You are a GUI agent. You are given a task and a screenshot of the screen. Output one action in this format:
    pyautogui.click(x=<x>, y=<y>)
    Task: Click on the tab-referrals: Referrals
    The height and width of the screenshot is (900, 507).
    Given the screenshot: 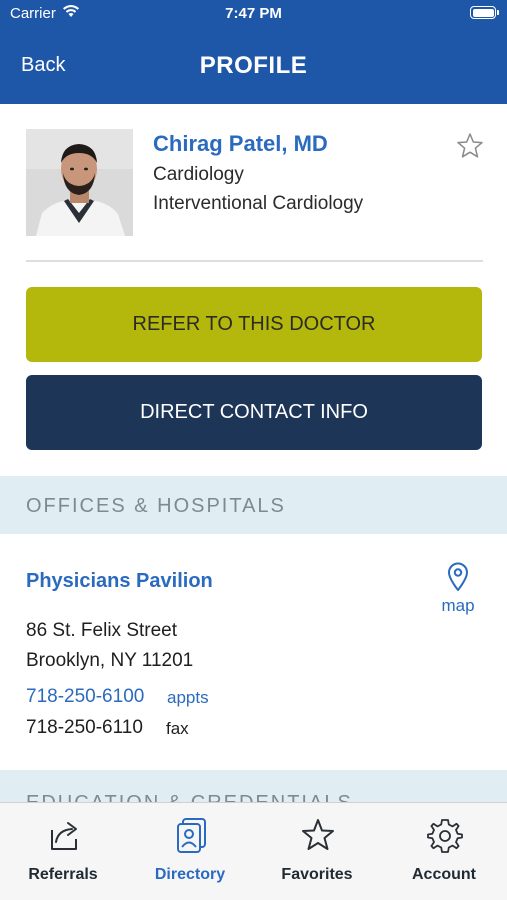 What is the action you would take?
    pyautogui.click(x=63, y=851)
    